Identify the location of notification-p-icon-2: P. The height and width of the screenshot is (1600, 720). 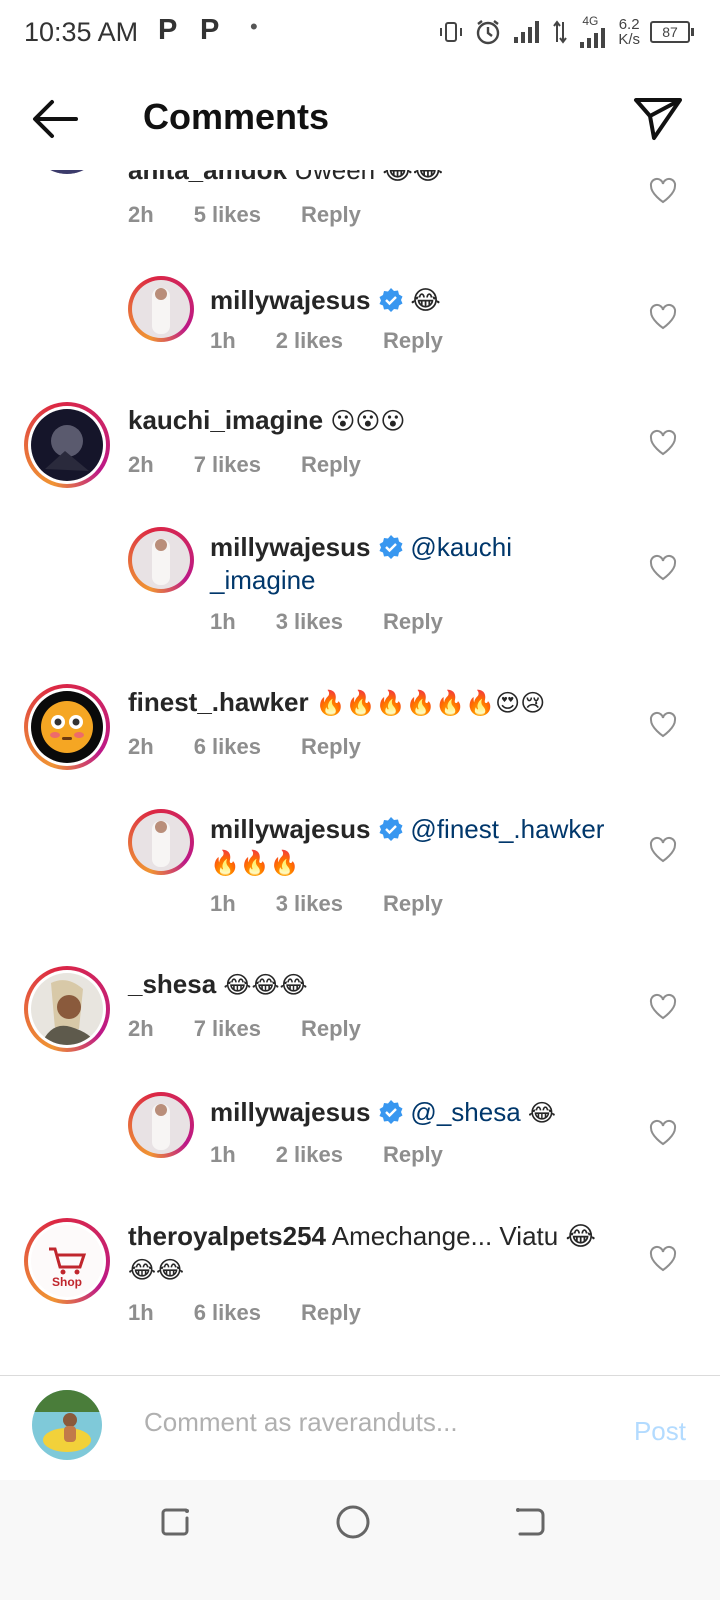
(210, 30).